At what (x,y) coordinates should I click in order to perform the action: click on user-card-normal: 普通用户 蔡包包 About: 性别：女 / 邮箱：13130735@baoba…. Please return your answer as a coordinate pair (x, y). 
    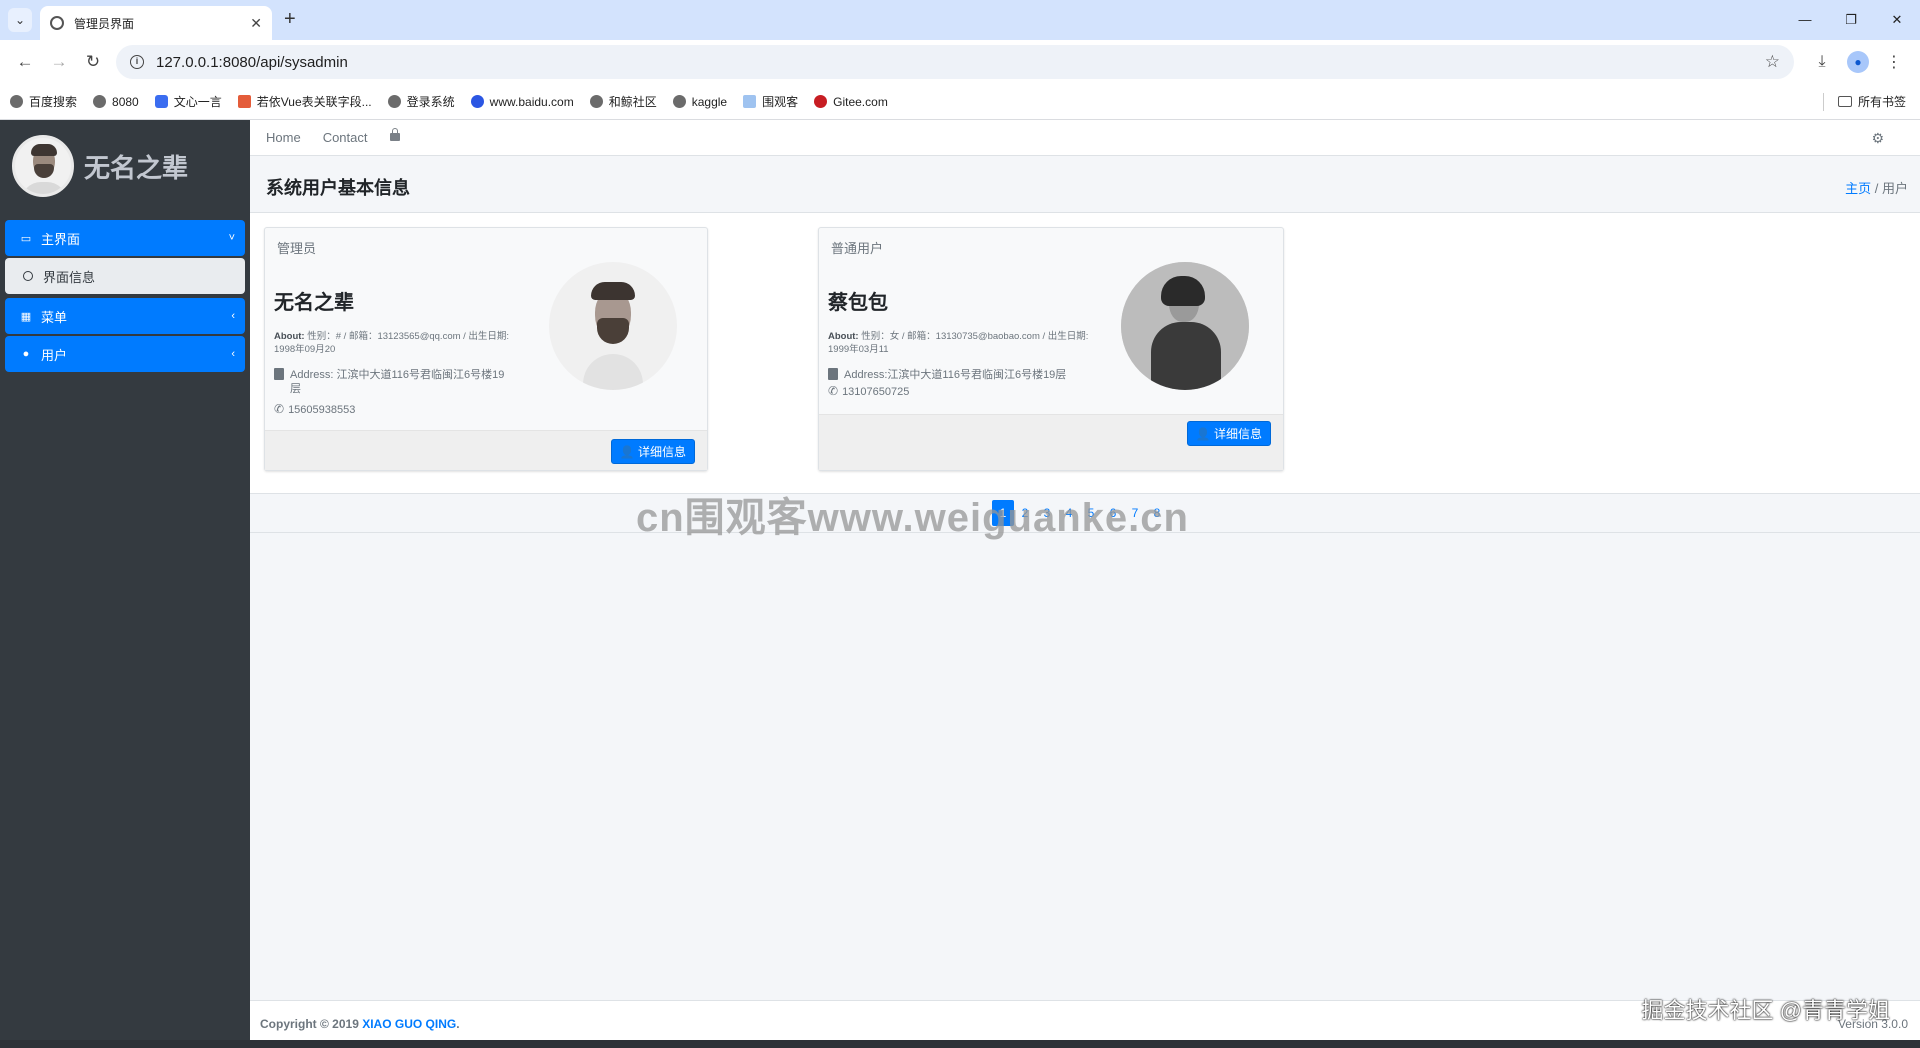
    Looking at the image, I should click on (1051, 349).